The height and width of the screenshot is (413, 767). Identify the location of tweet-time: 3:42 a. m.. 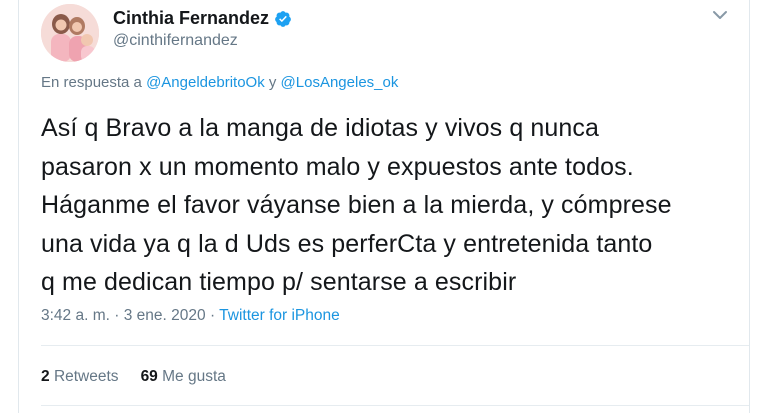
(75, 315).